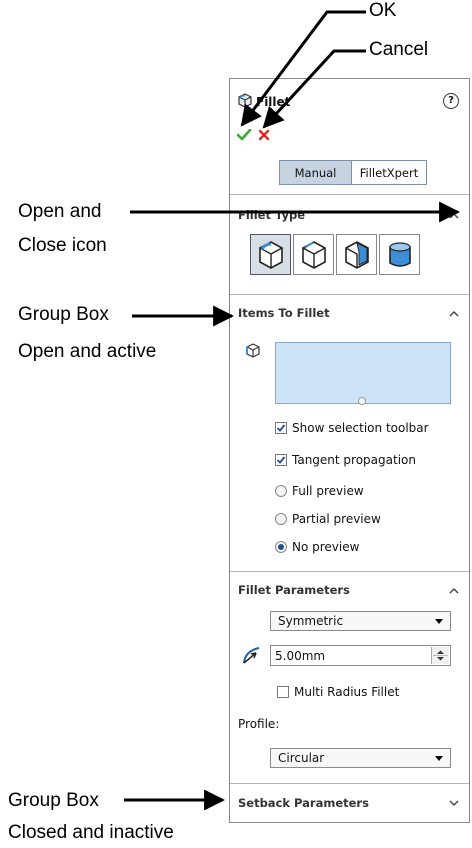  What do you see at coordinates (326, 547) in the screenshot?
I see `option-label: No preview` at bounding box center [326, 547].